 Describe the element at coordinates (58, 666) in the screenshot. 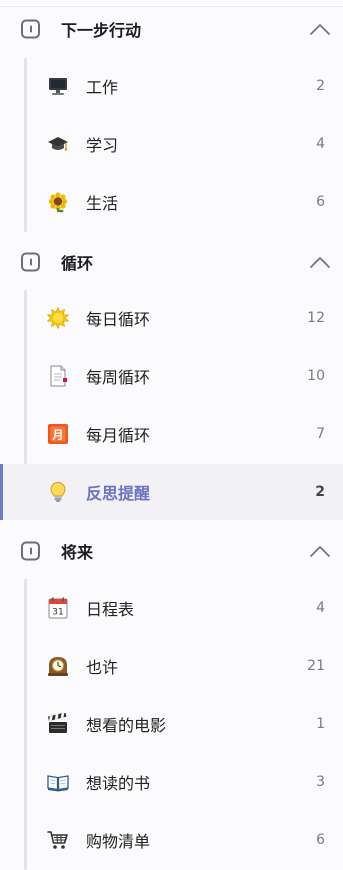

I see `mantel-clock-icon` at that location.